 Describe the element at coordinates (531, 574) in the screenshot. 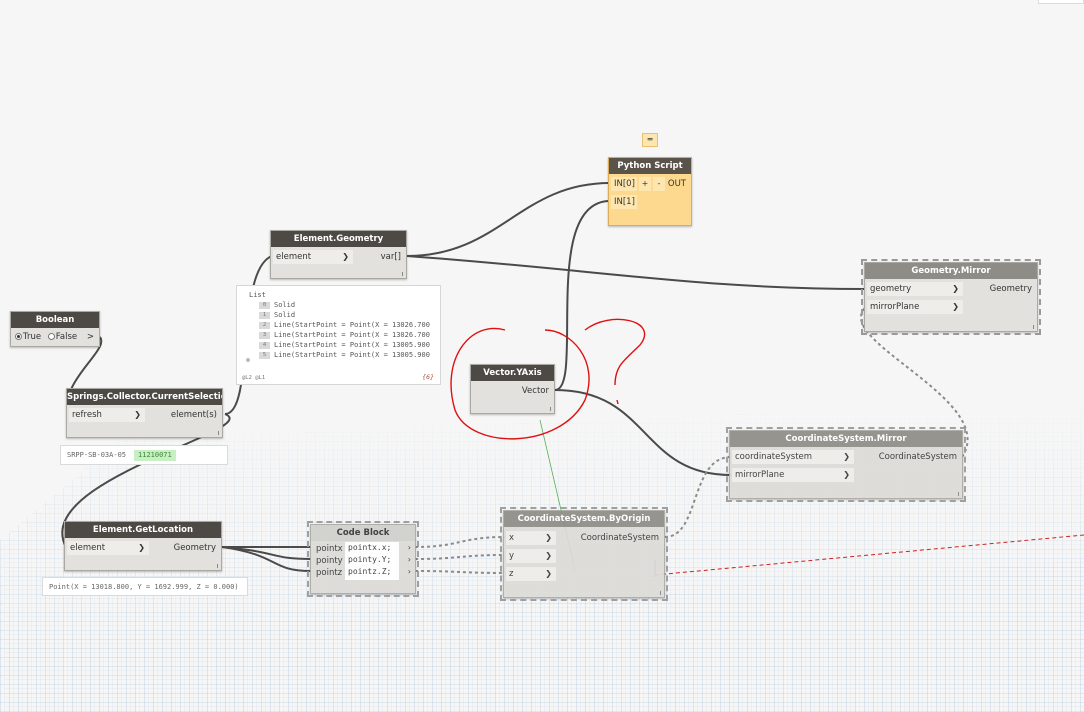

I see `input-port-z: z ❯` at that location.